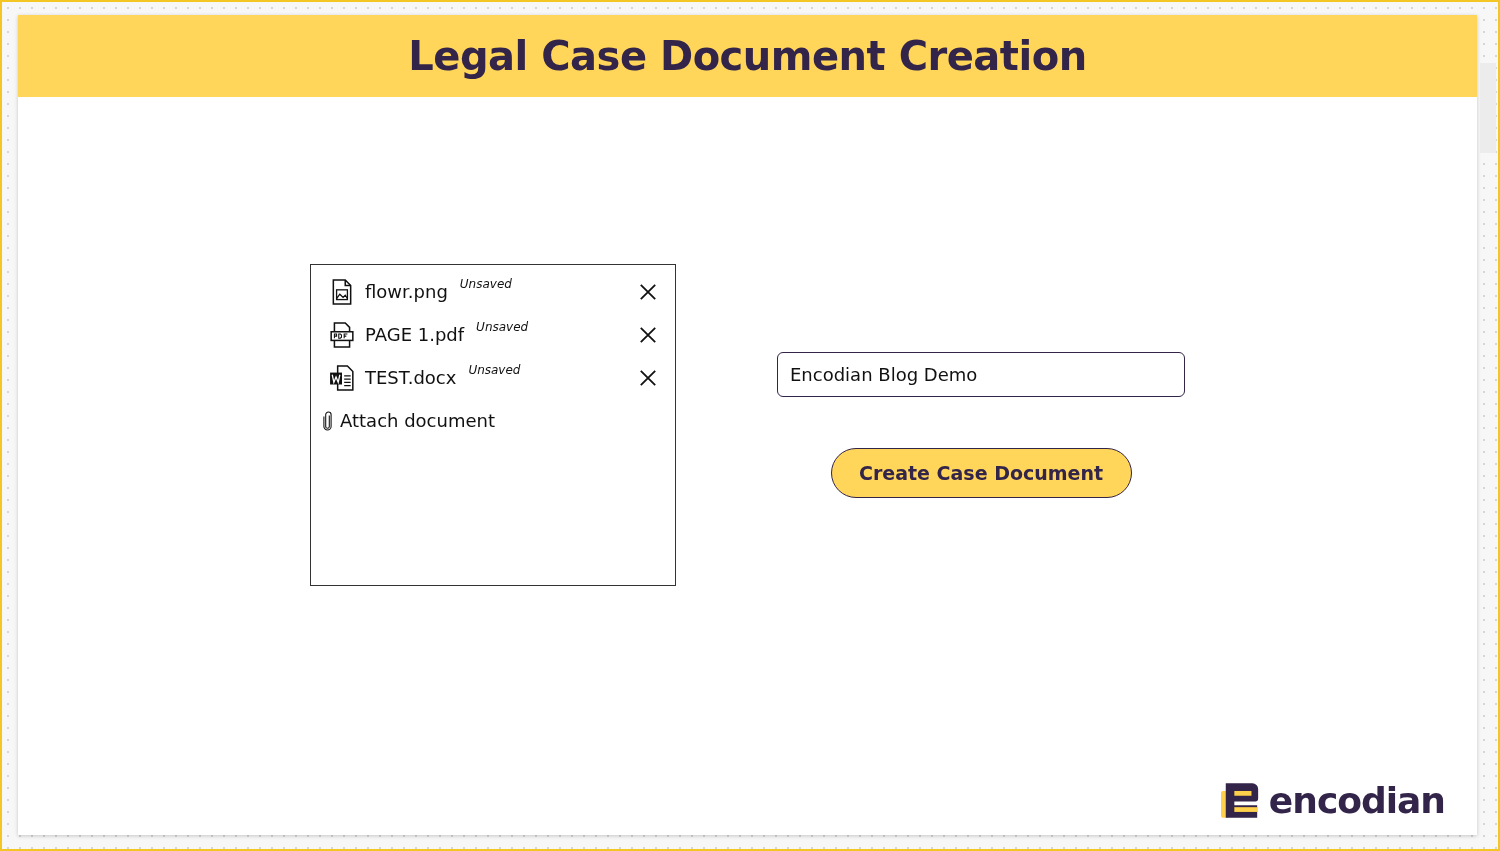 The image size is (1500, 851). Describe the element at coordinates (981, 473) in the screenshot. I see `create-case-document-button: Create Case Document` at that location.